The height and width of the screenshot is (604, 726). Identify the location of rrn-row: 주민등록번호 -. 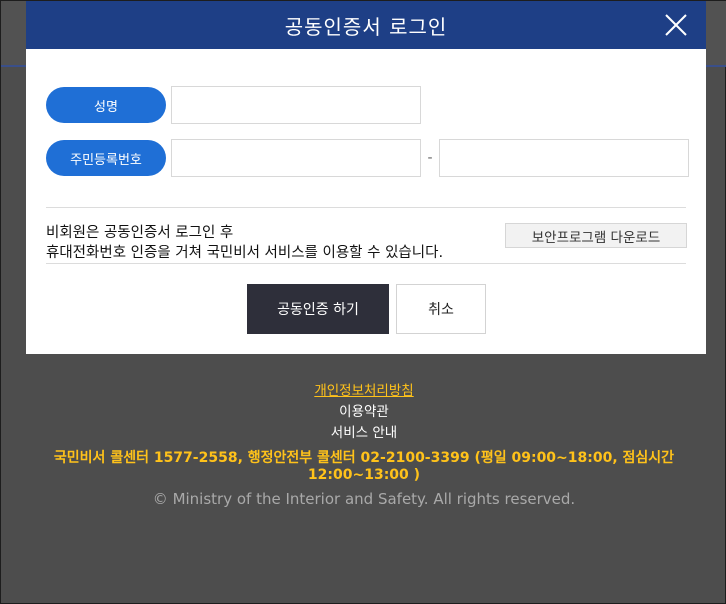
(367, 158).